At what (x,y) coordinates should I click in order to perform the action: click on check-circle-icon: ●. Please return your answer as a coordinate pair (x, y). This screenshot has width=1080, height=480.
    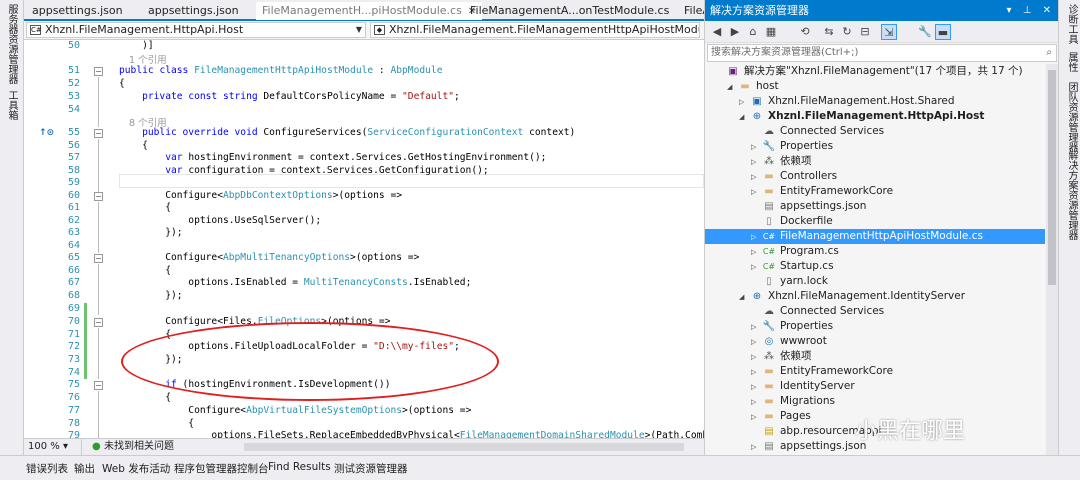
    Looking at the image, I should click on (96, 446).